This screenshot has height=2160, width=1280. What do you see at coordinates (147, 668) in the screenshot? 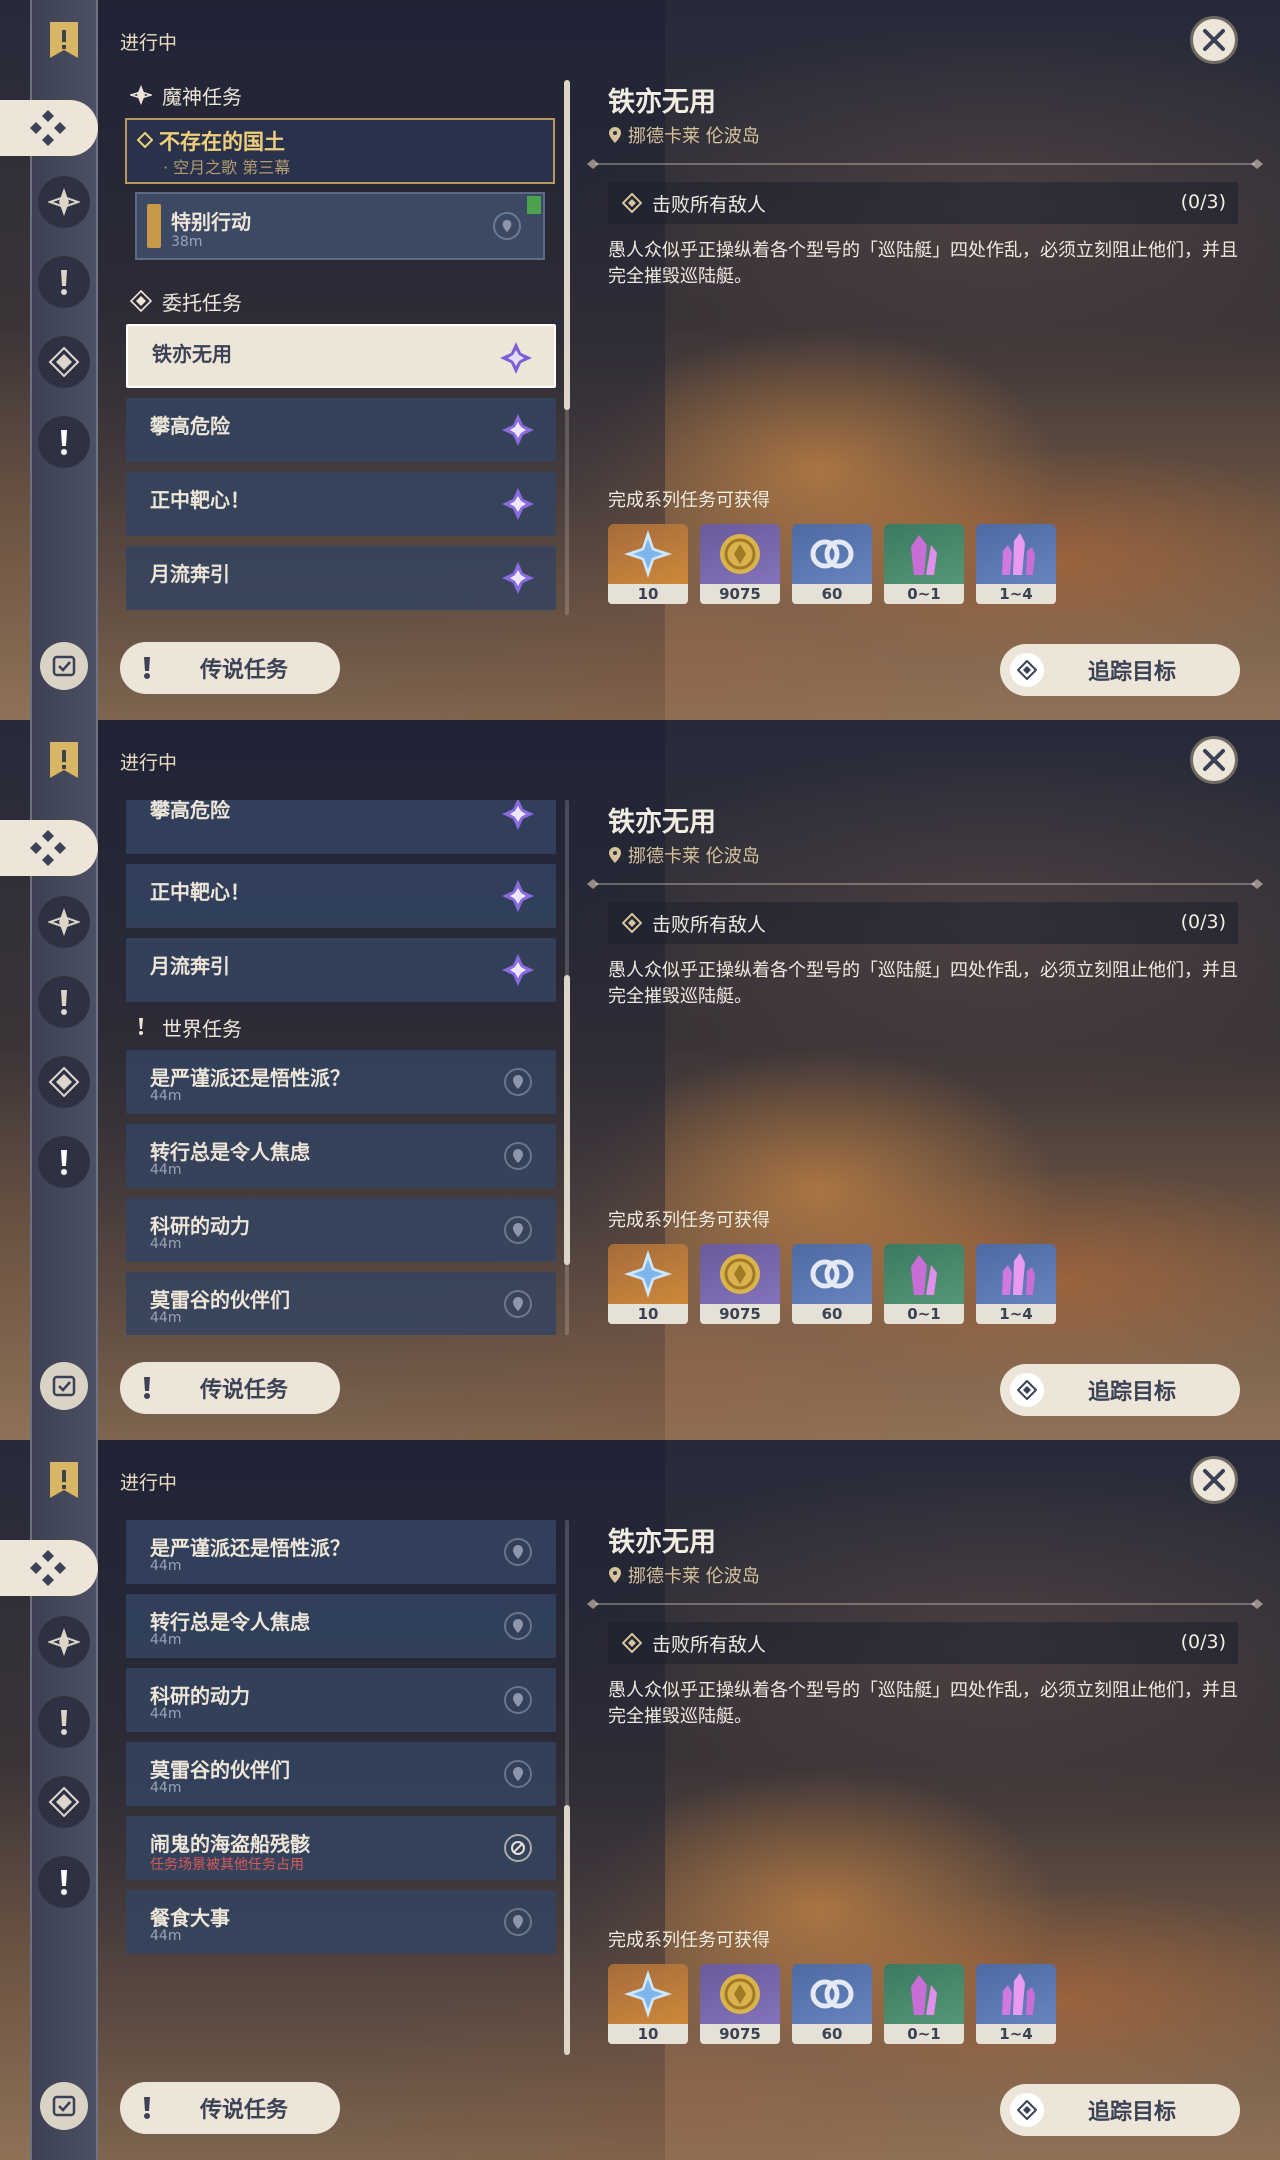
I see `legend-quest-icon` at bounding box center [147, 668].